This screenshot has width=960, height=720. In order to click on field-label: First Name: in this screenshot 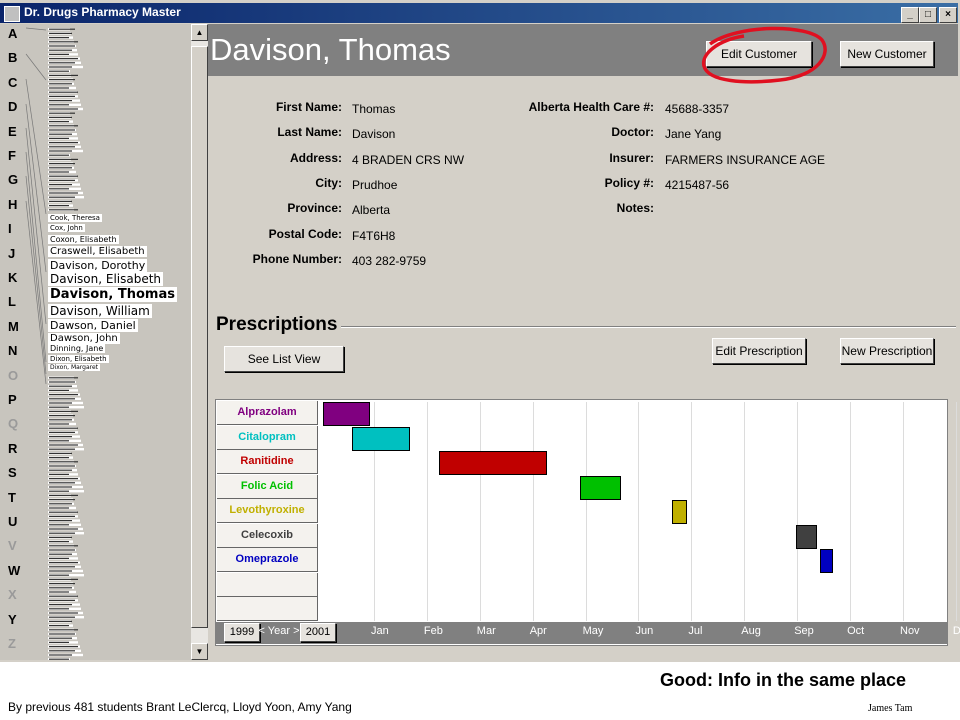, I will do `click(308, 107)`.